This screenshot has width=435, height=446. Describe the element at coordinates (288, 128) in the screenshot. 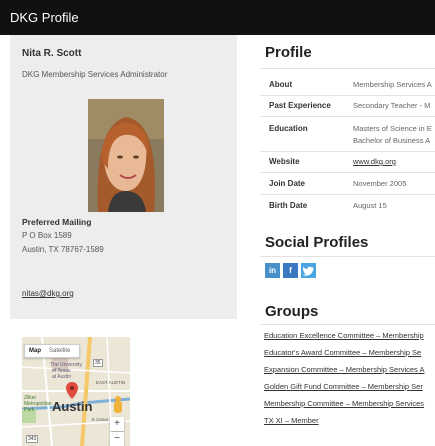

I see `education-label: Education` at that location.